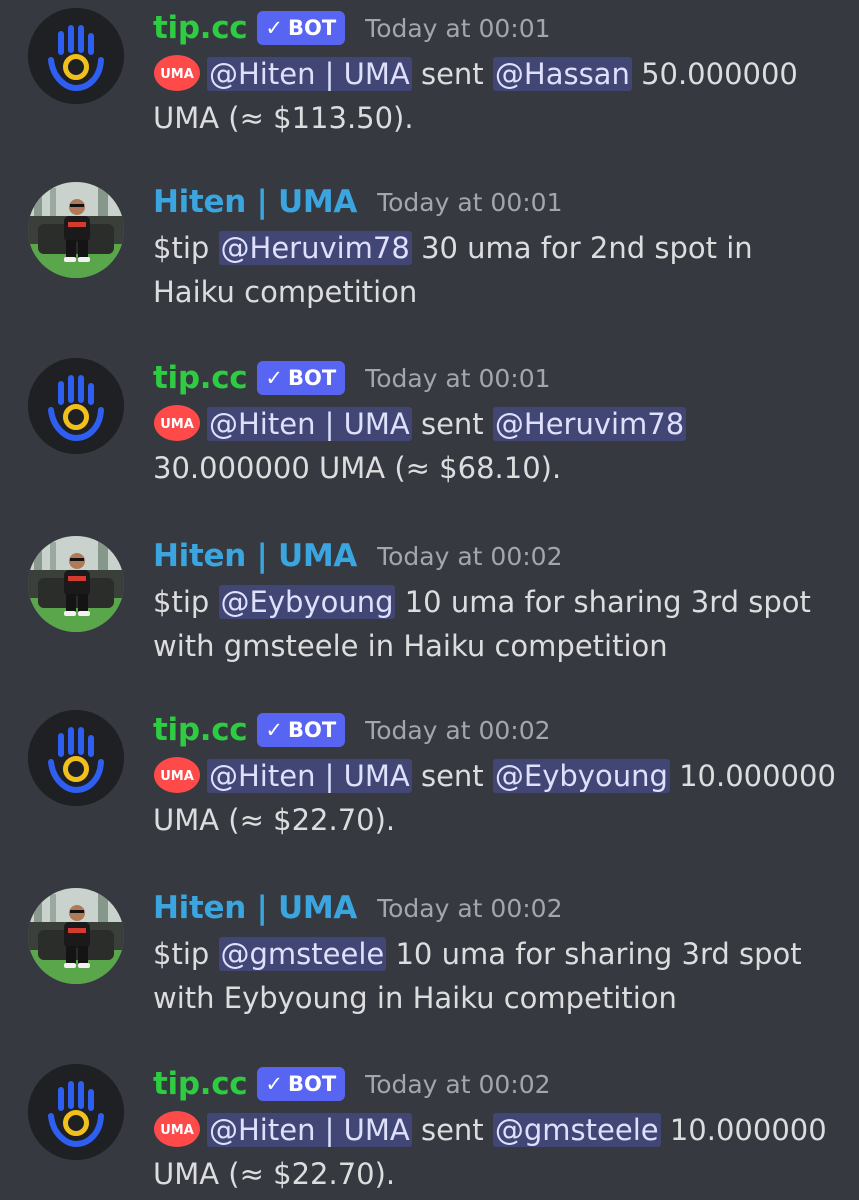 The image size is (859, 1200). I want to click on user-mention: @Heruvim78, so click(315, 248).